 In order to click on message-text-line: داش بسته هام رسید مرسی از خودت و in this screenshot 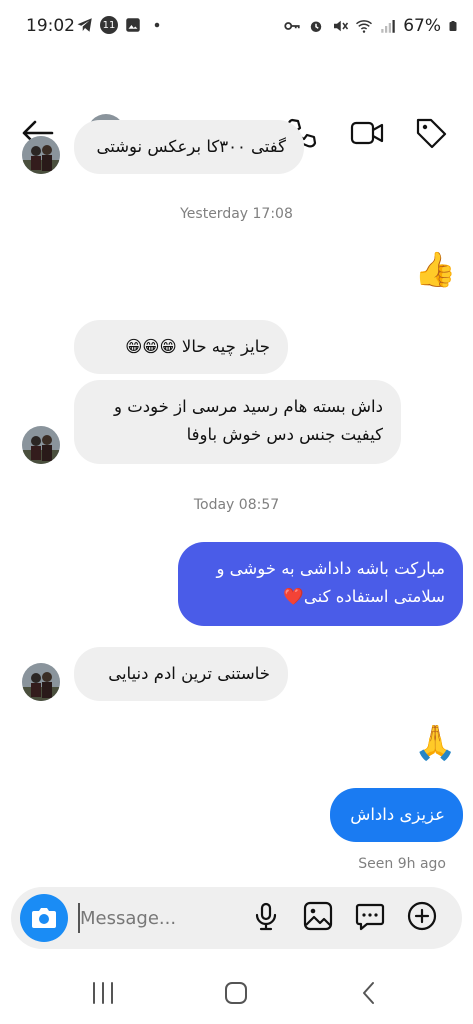, I will do `click(248, 406)`.